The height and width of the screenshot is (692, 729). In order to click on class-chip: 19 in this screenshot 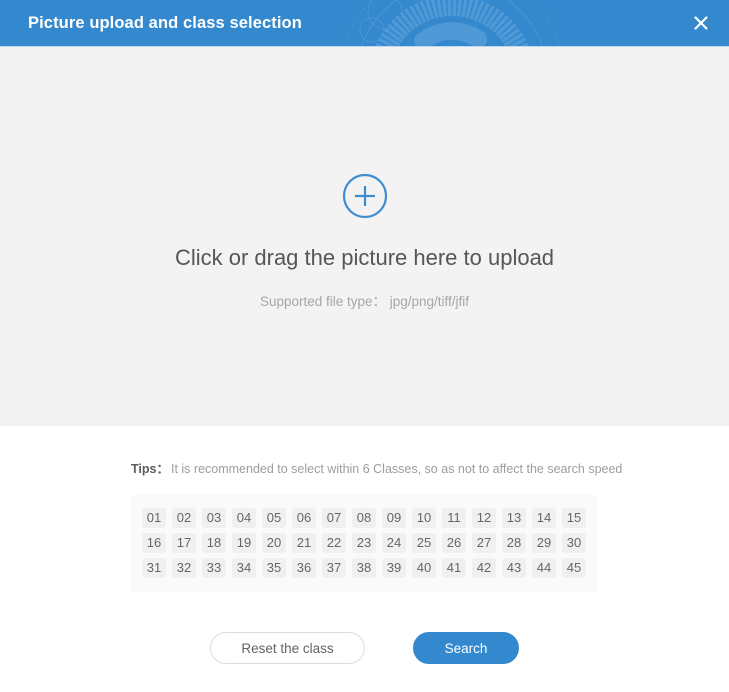, I will do `click(244, 542)`.